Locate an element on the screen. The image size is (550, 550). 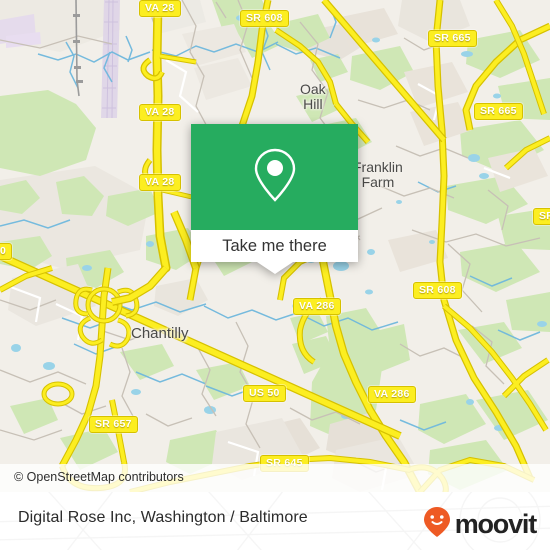
moovit-wordmark: moovit is located at coordinates (496, 524).